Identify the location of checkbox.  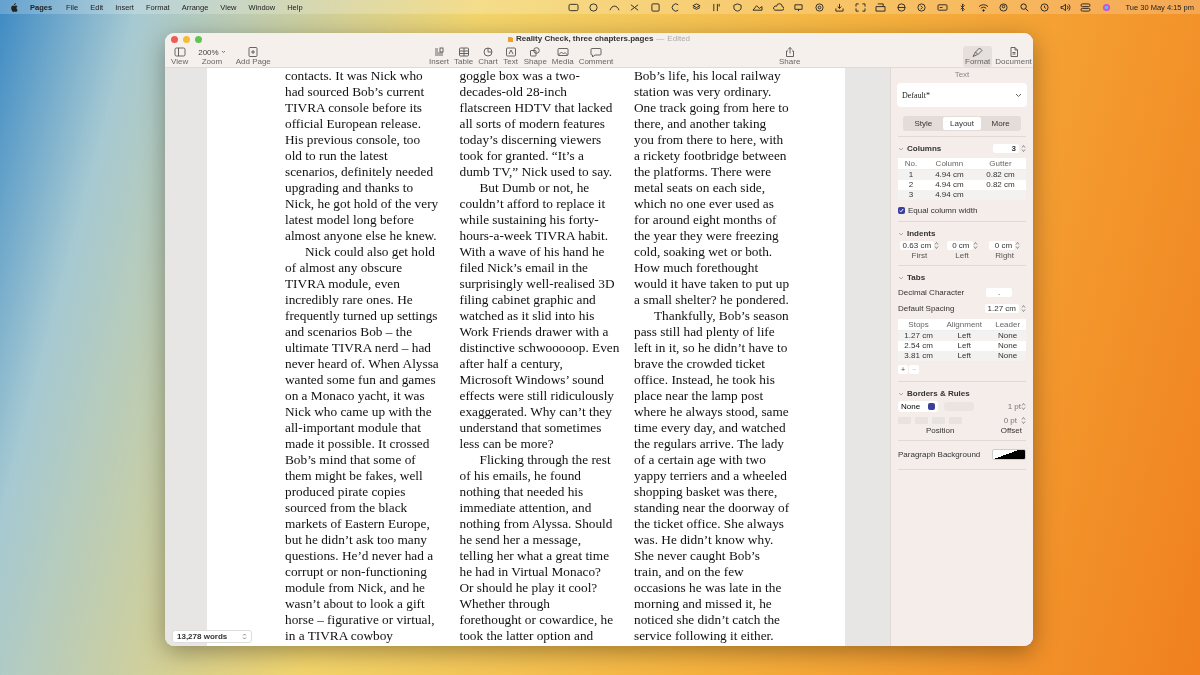
(901, 210).